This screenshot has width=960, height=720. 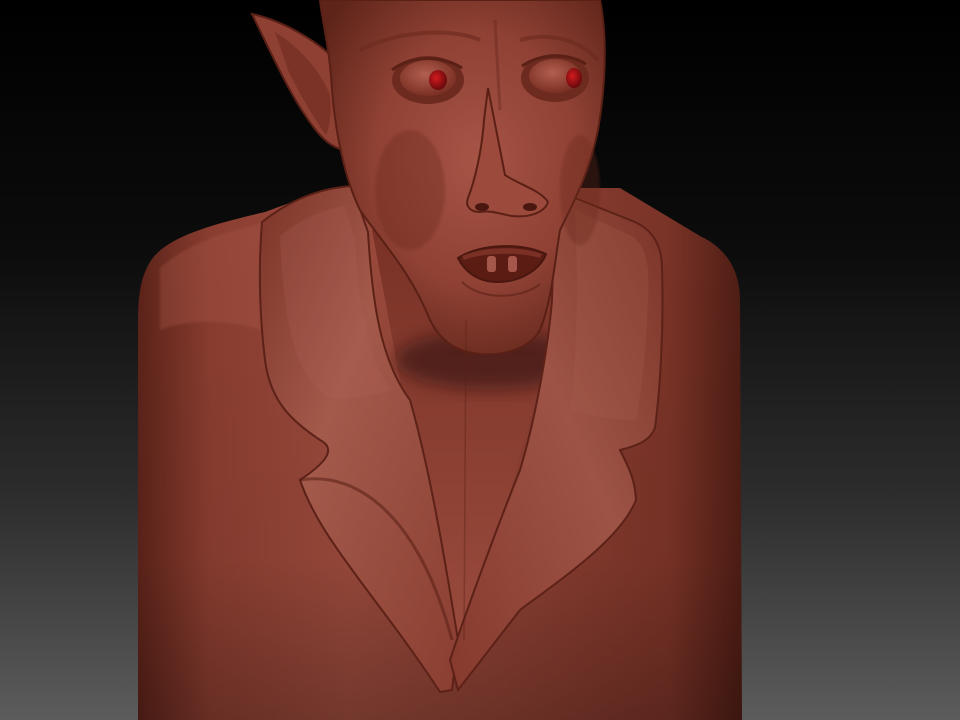 What do you see at coordinates (555, 78) in the screenshot?
I see `right-eye` at bounding box center [555, 78].